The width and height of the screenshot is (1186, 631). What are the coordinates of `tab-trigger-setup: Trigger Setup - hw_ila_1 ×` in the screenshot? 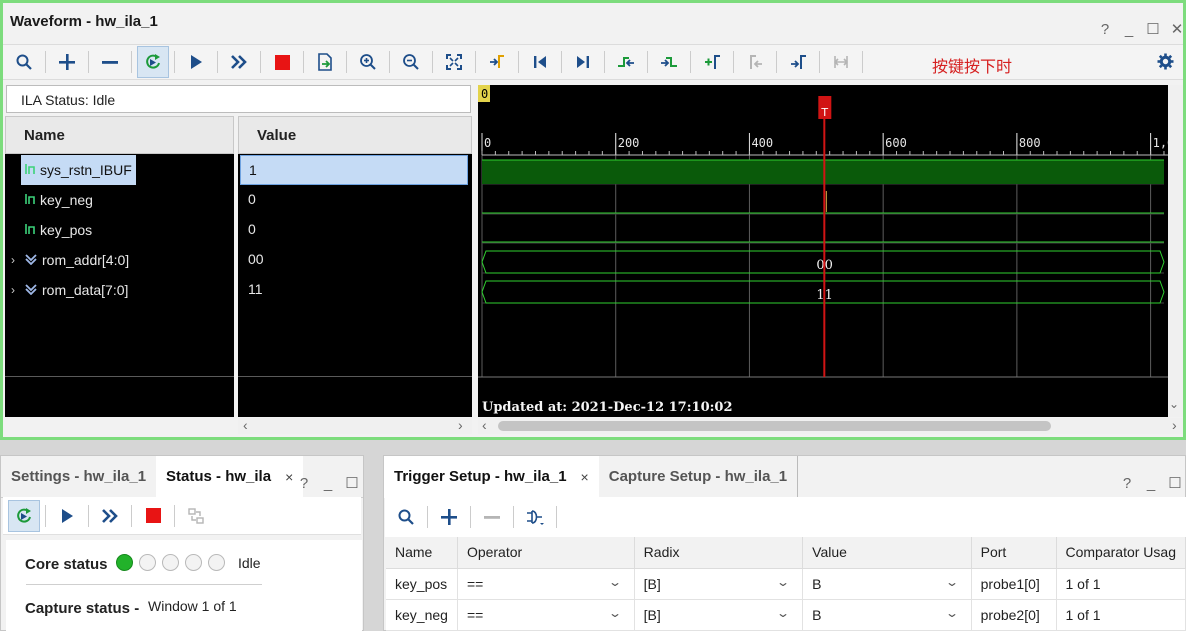 It's located at (491, 476).